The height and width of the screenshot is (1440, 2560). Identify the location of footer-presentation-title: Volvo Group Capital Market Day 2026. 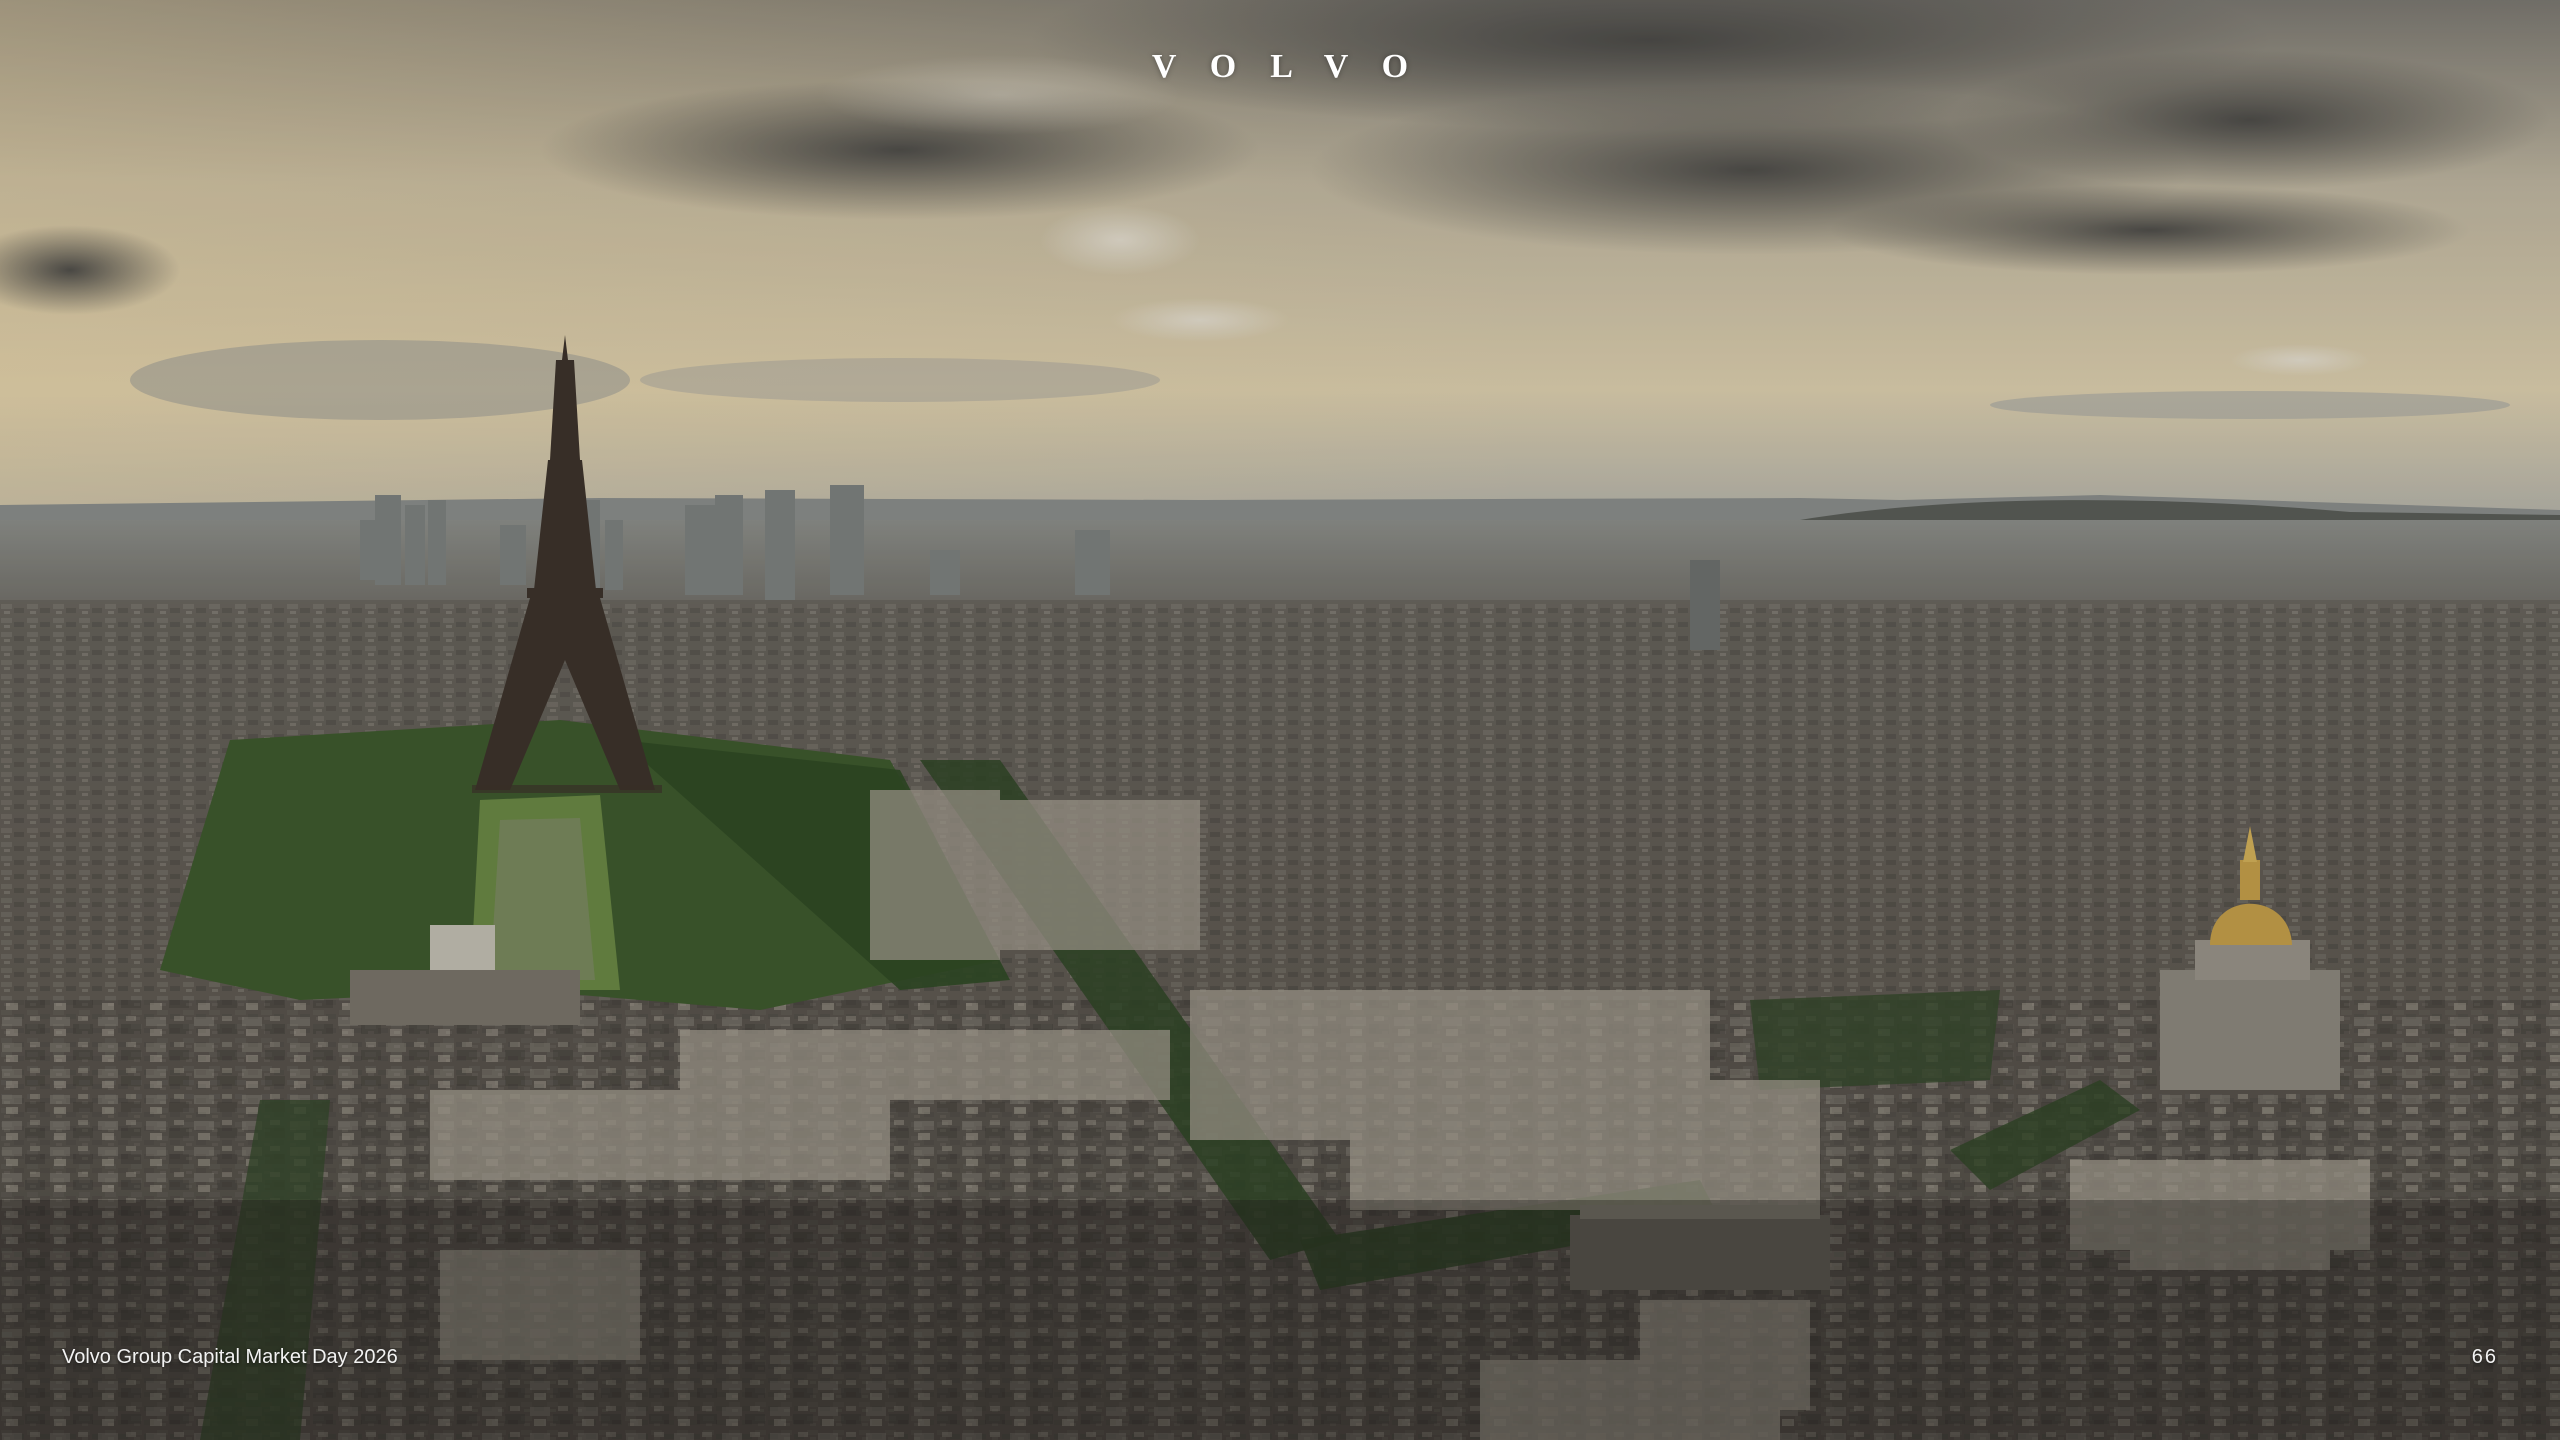
(230, 1357).